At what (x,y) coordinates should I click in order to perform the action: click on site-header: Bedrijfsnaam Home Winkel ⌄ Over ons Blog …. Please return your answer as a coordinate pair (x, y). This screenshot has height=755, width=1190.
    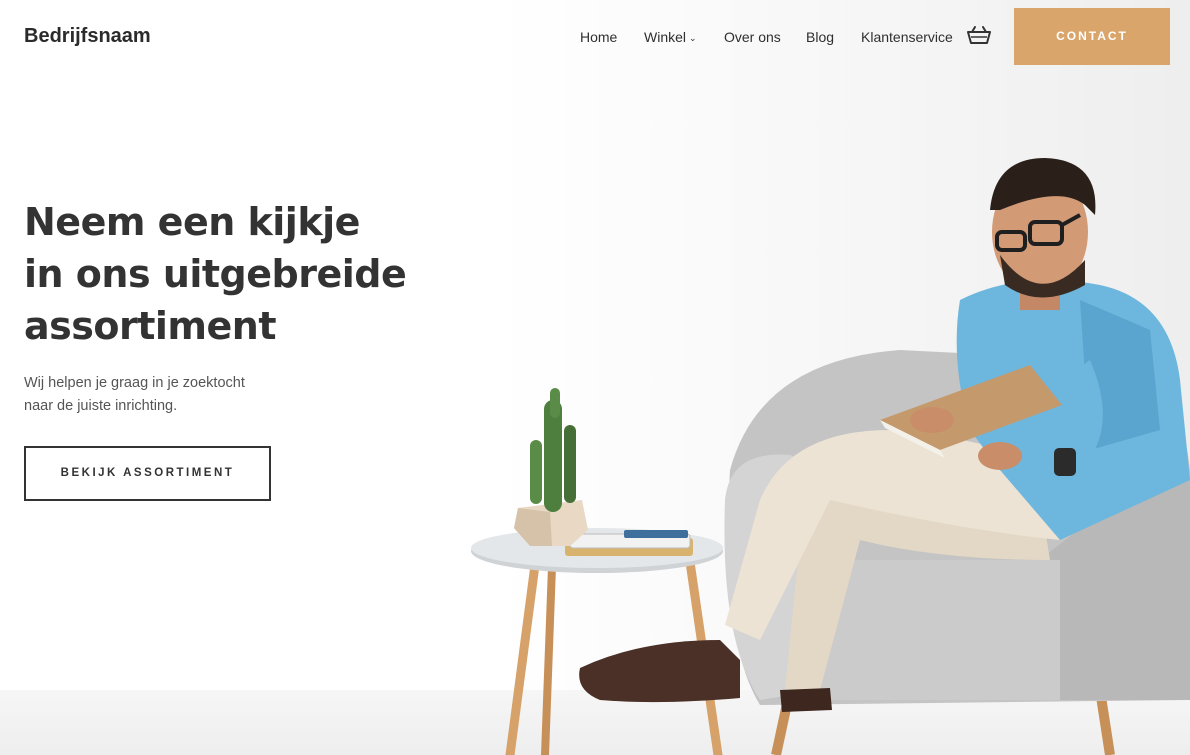
    Looking at the image, I should click on (595, 37).